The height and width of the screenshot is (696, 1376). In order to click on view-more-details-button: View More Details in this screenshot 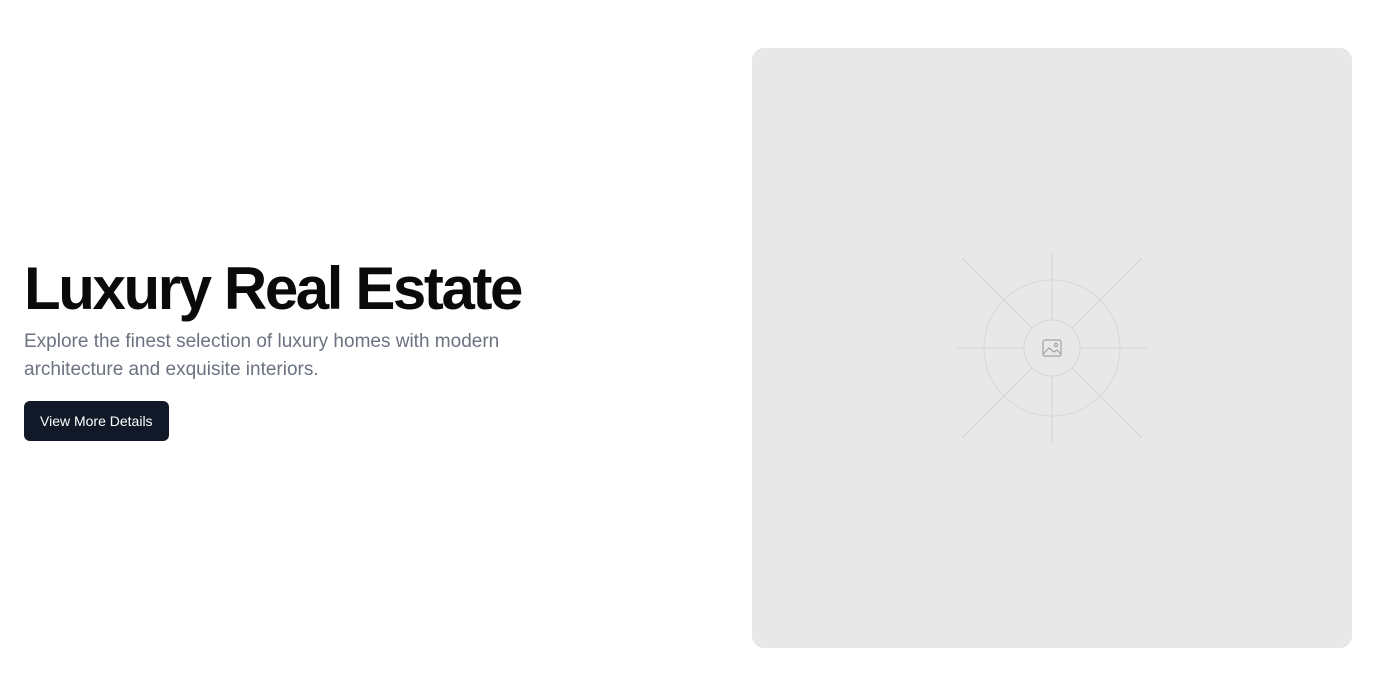, I will do `click(96, 421)`.